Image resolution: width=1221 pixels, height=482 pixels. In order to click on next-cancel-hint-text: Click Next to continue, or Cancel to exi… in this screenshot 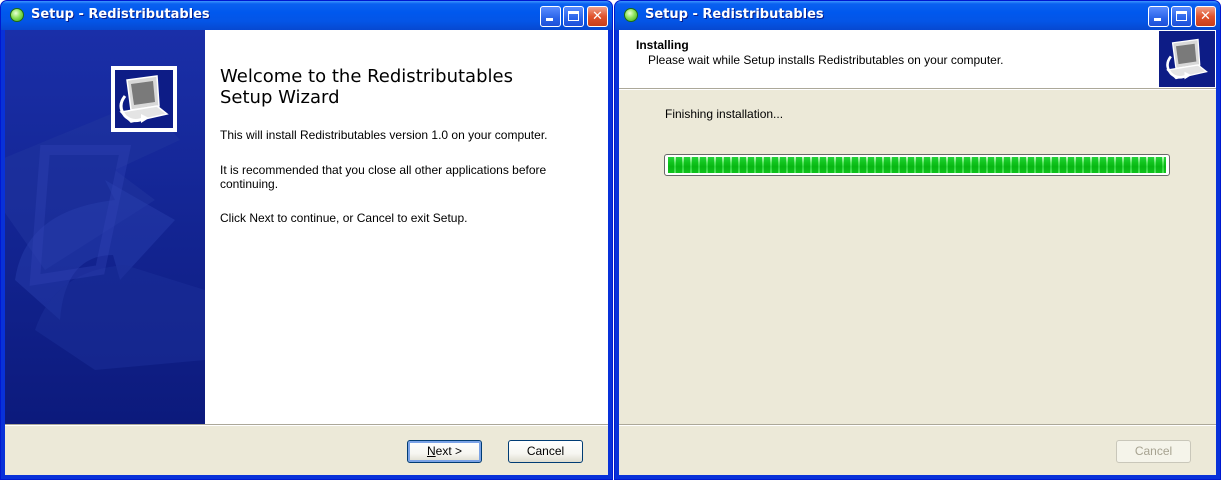, I will do `click(344, 218)`.